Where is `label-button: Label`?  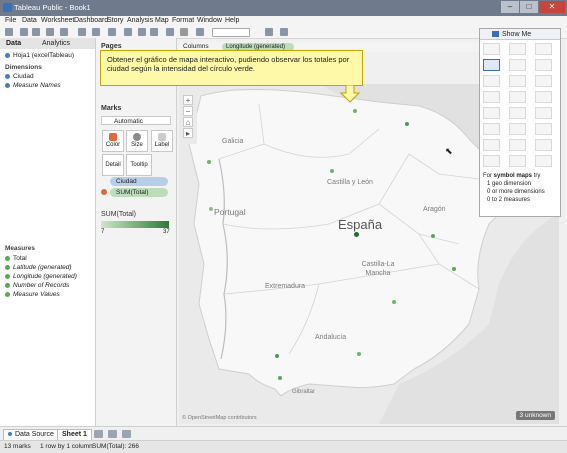 label-button: Label is located at coordinates (162, 141).